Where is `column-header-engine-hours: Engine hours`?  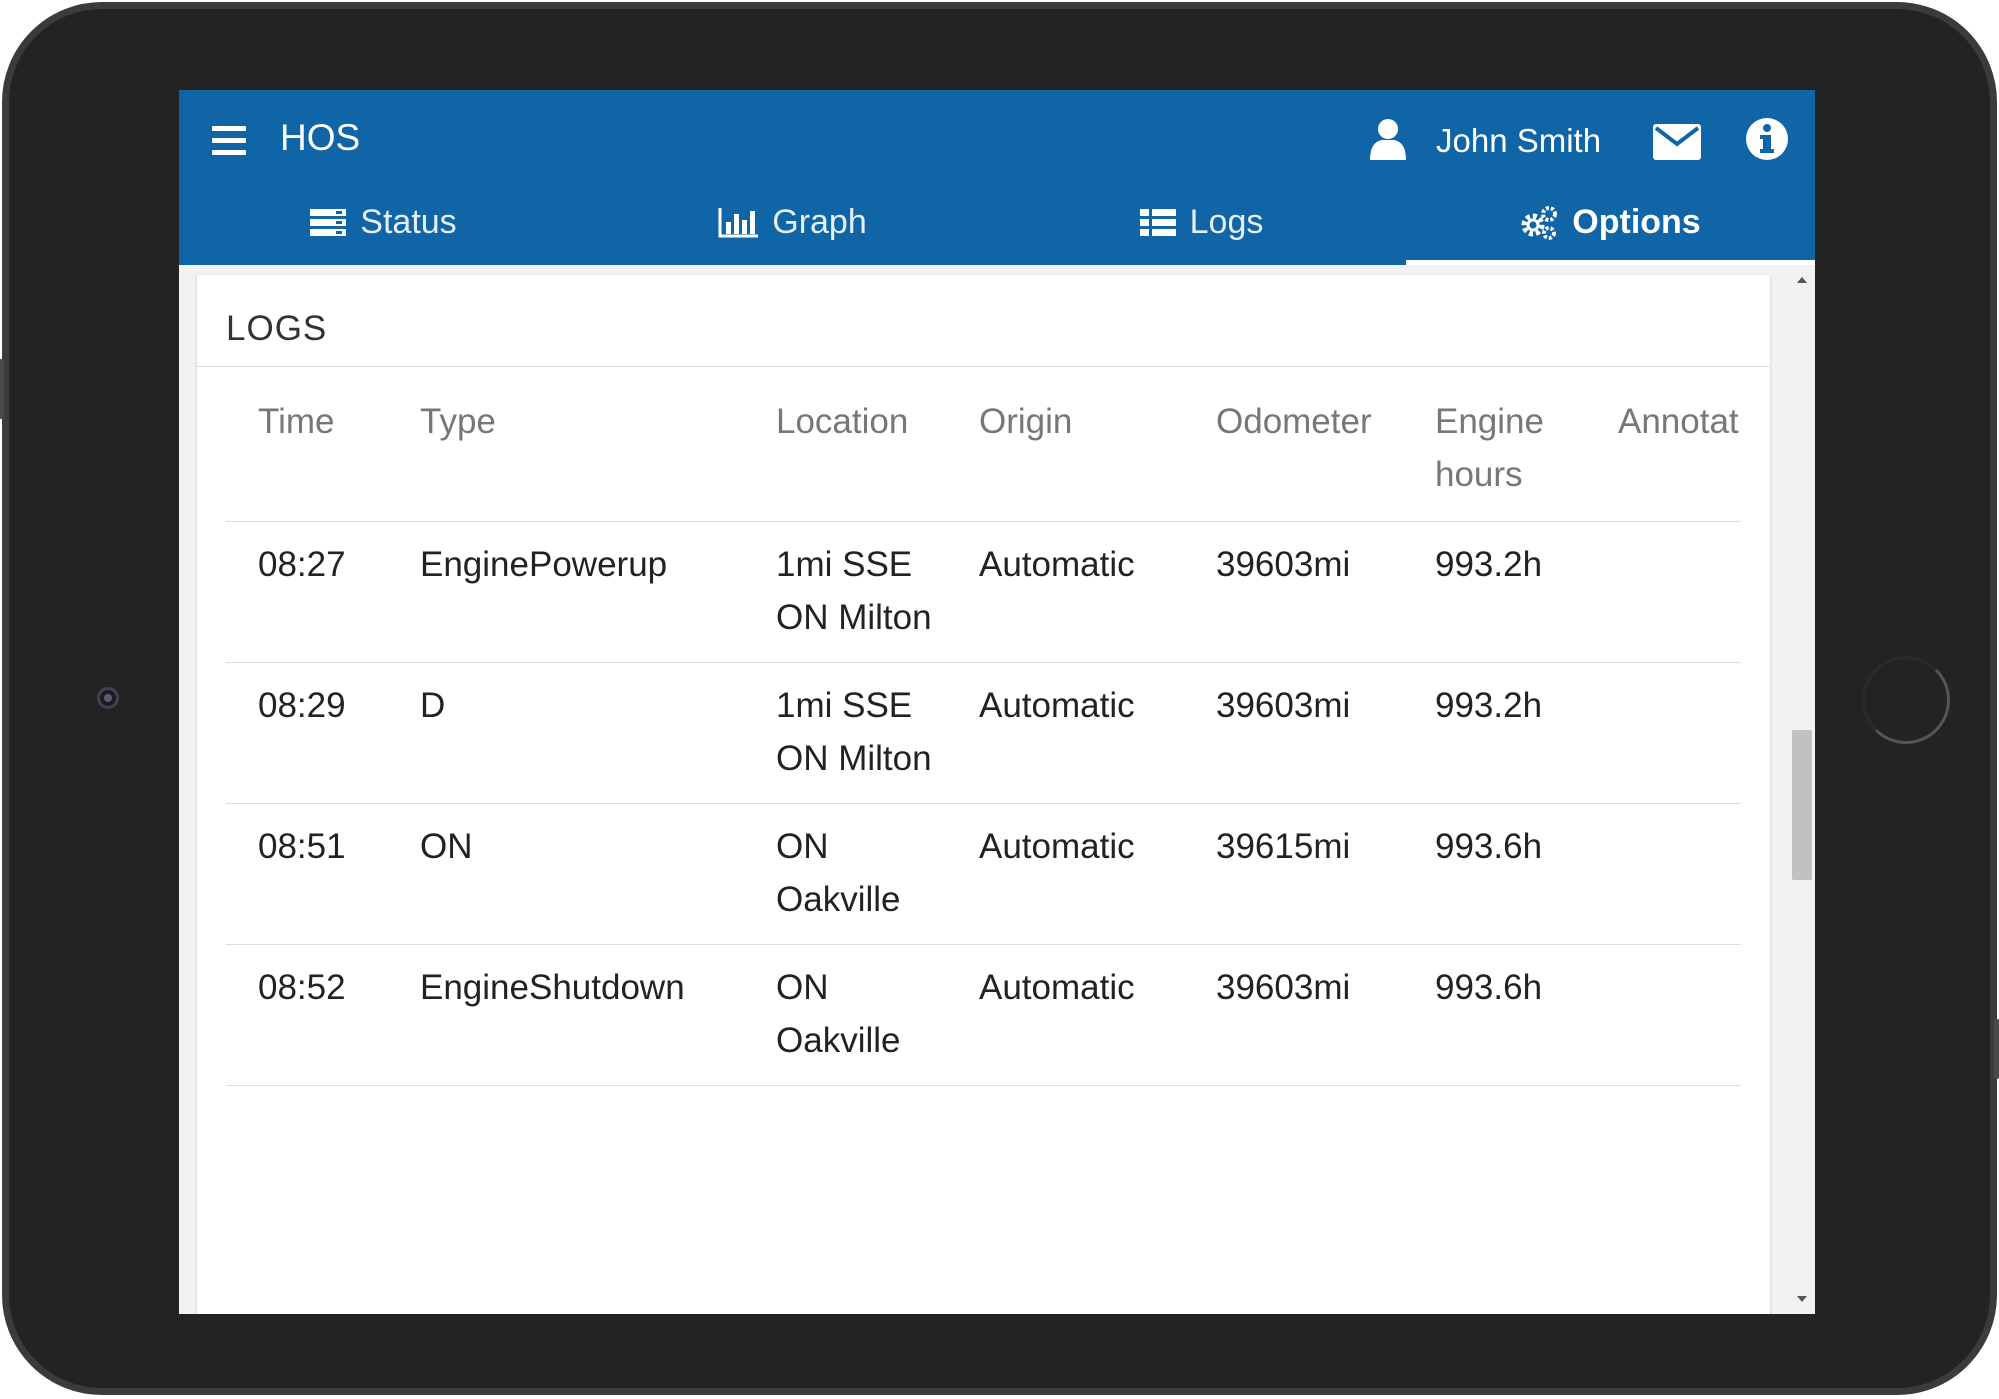
column-header-engine-hours: Engine hours is located at coordinates (1494, 444).